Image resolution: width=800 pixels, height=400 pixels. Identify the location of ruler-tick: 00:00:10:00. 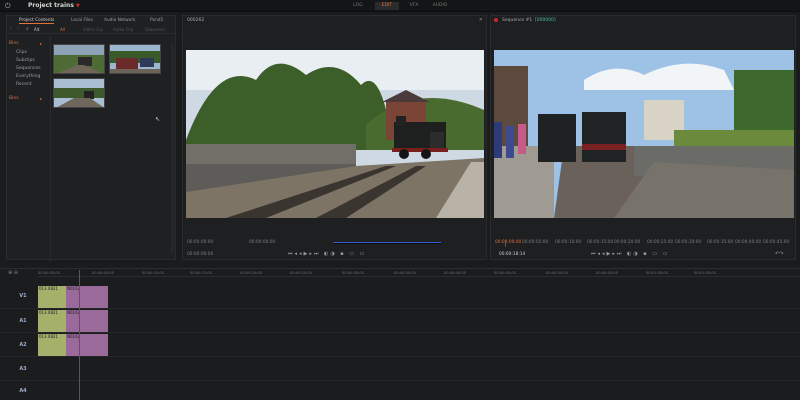
(153, 273).